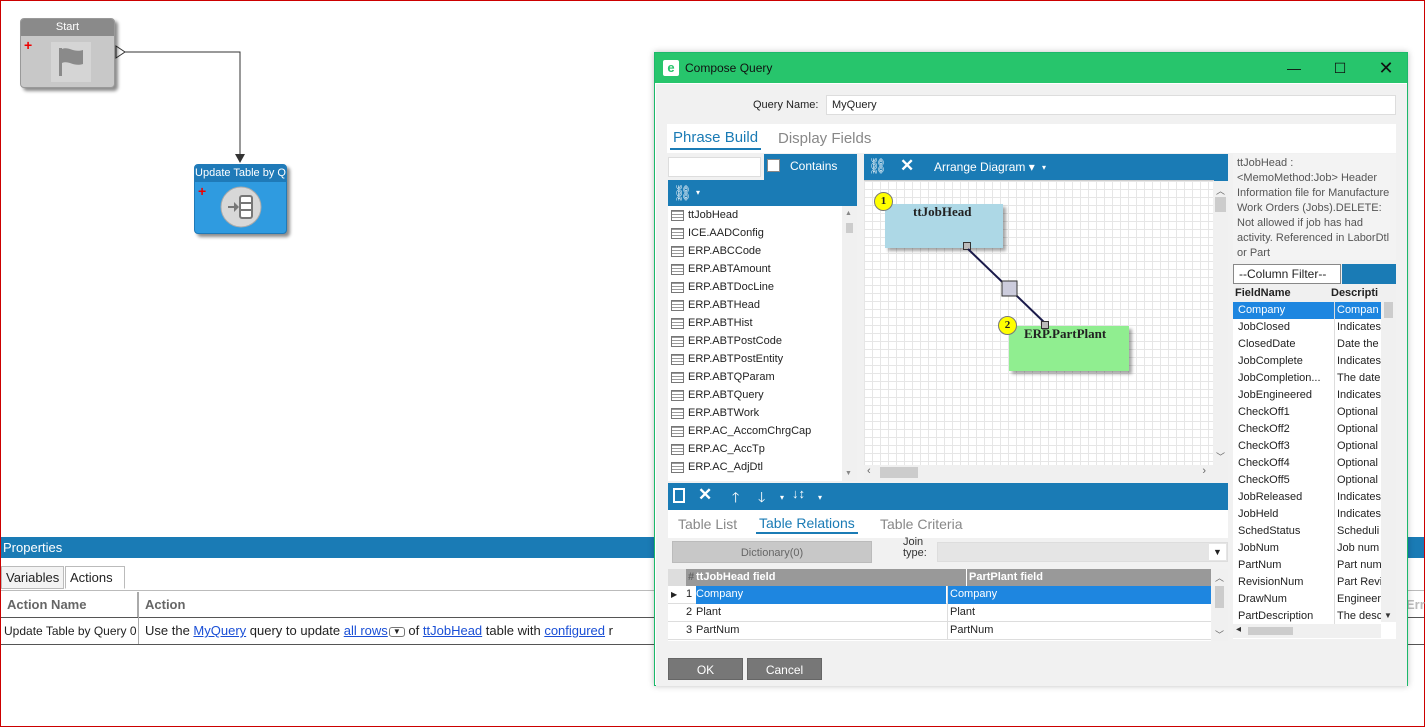 The height and width of the screenshot is (727, 1425). Describe the element at coordinates (67, 53) in the screenshot. I see `start-node: Start +` at that location.